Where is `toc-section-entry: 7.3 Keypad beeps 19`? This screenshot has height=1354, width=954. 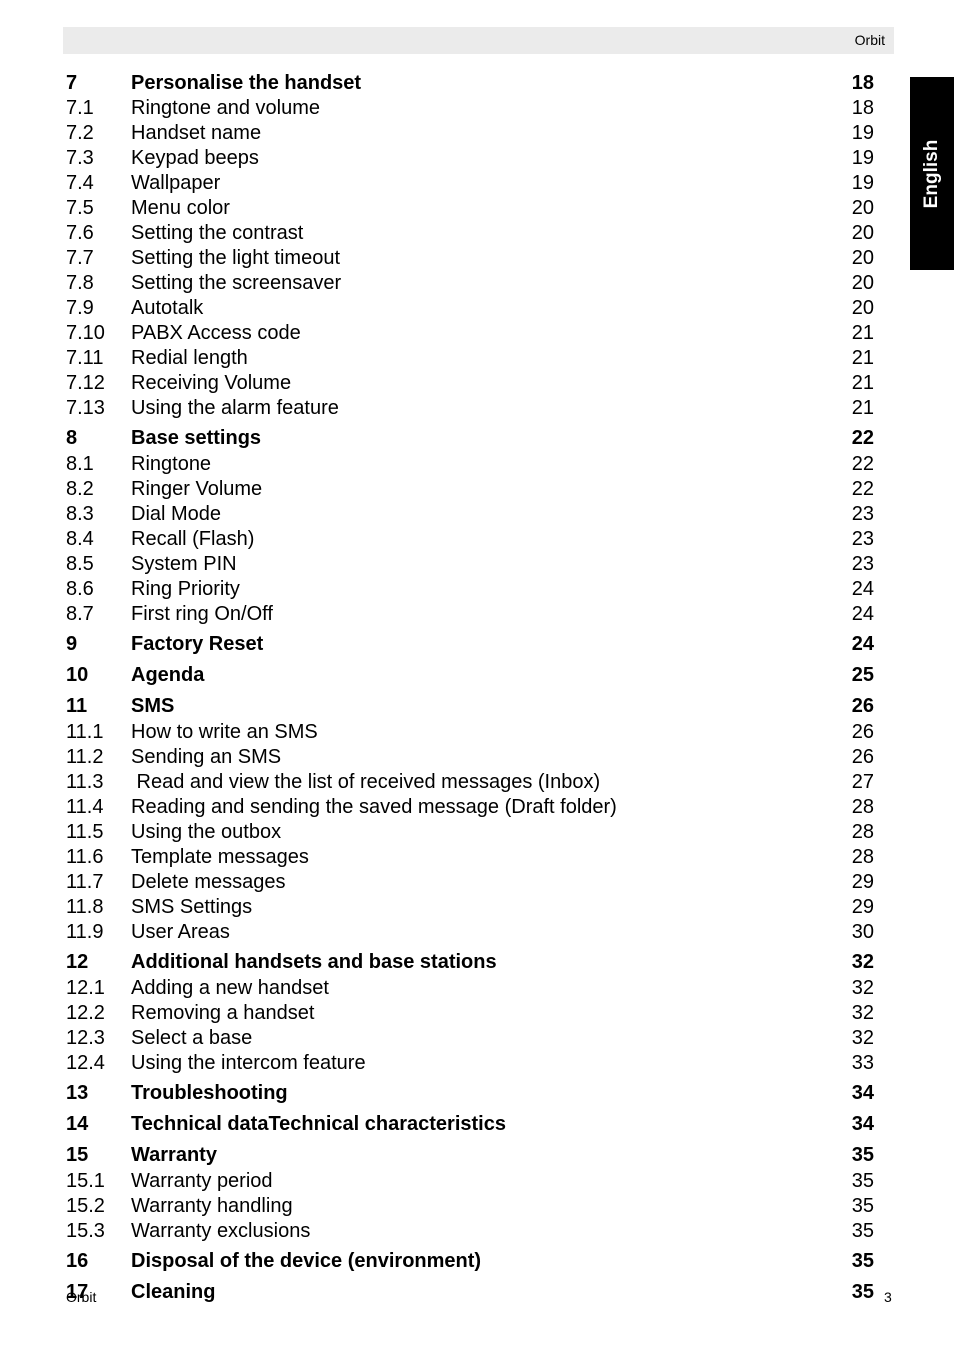
toc-section-entry: 7.3 Keypad beeps 19 is located at coordinates (470, 158).